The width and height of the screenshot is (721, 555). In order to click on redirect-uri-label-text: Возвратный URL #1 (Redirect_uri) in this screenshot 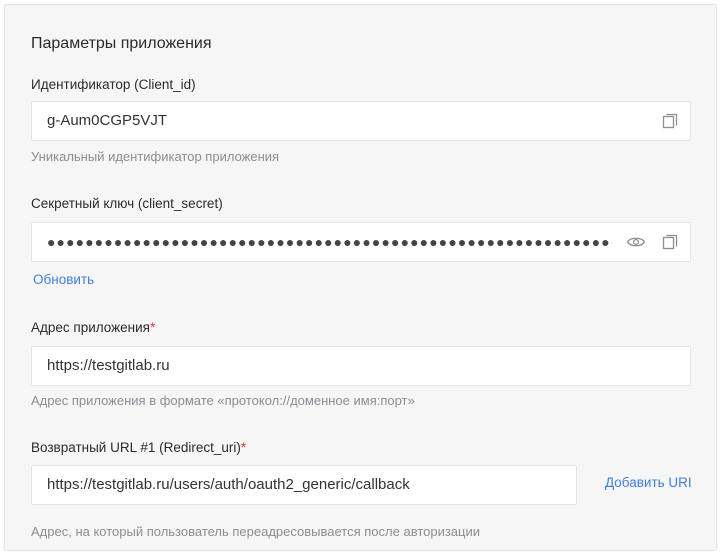, I will do `click(136, 447)`.